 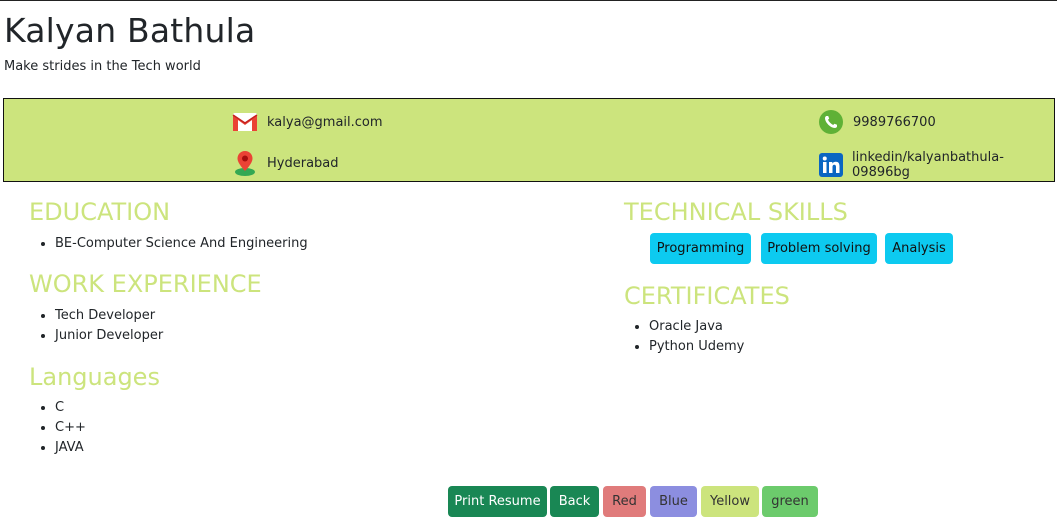 What do you see at coordinates (953, 165) in the screenshot?
I see `linkedin-text: linkedin/kalyanbathula-09896bg` at bounding box center [953, 165].